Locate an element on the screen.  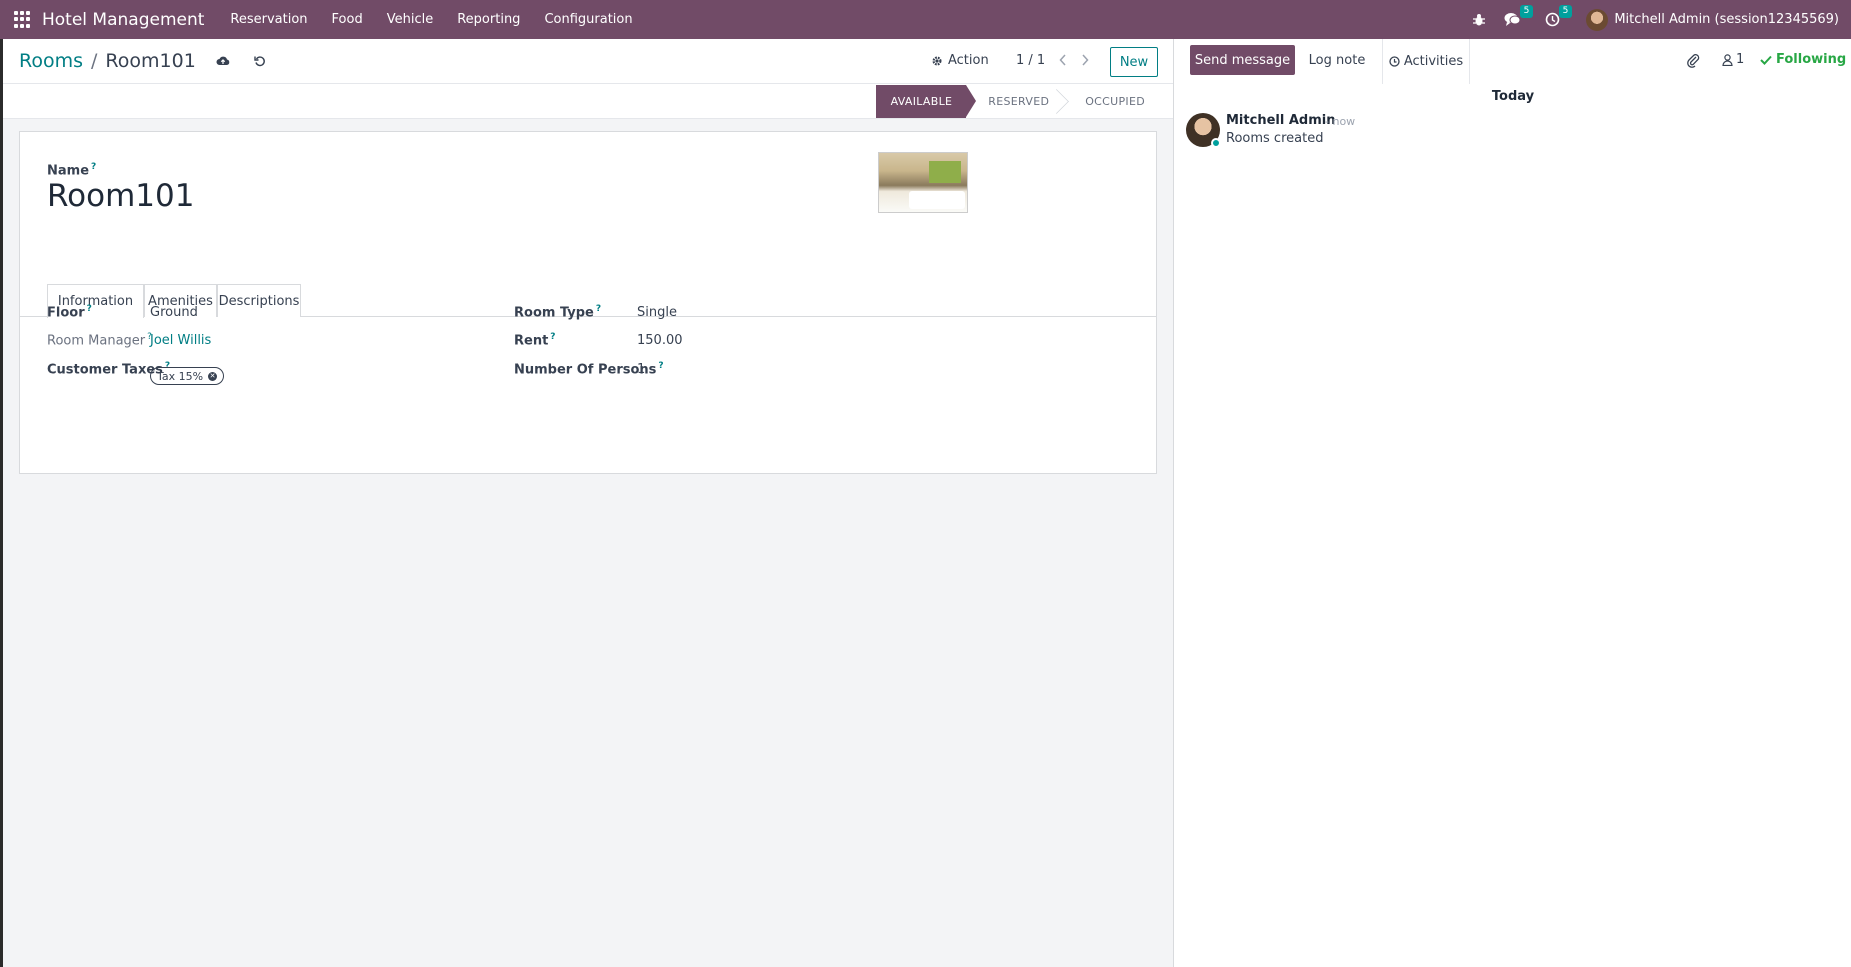
pager-arrows is located at coordinates (1074, 60).